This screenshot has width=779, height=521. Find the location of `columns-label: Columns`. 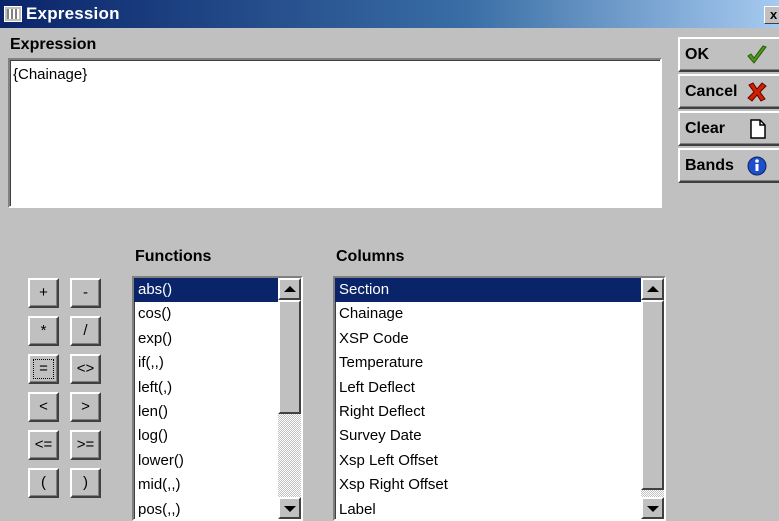

columns-label: Columns is located at coordinates (370, 256).